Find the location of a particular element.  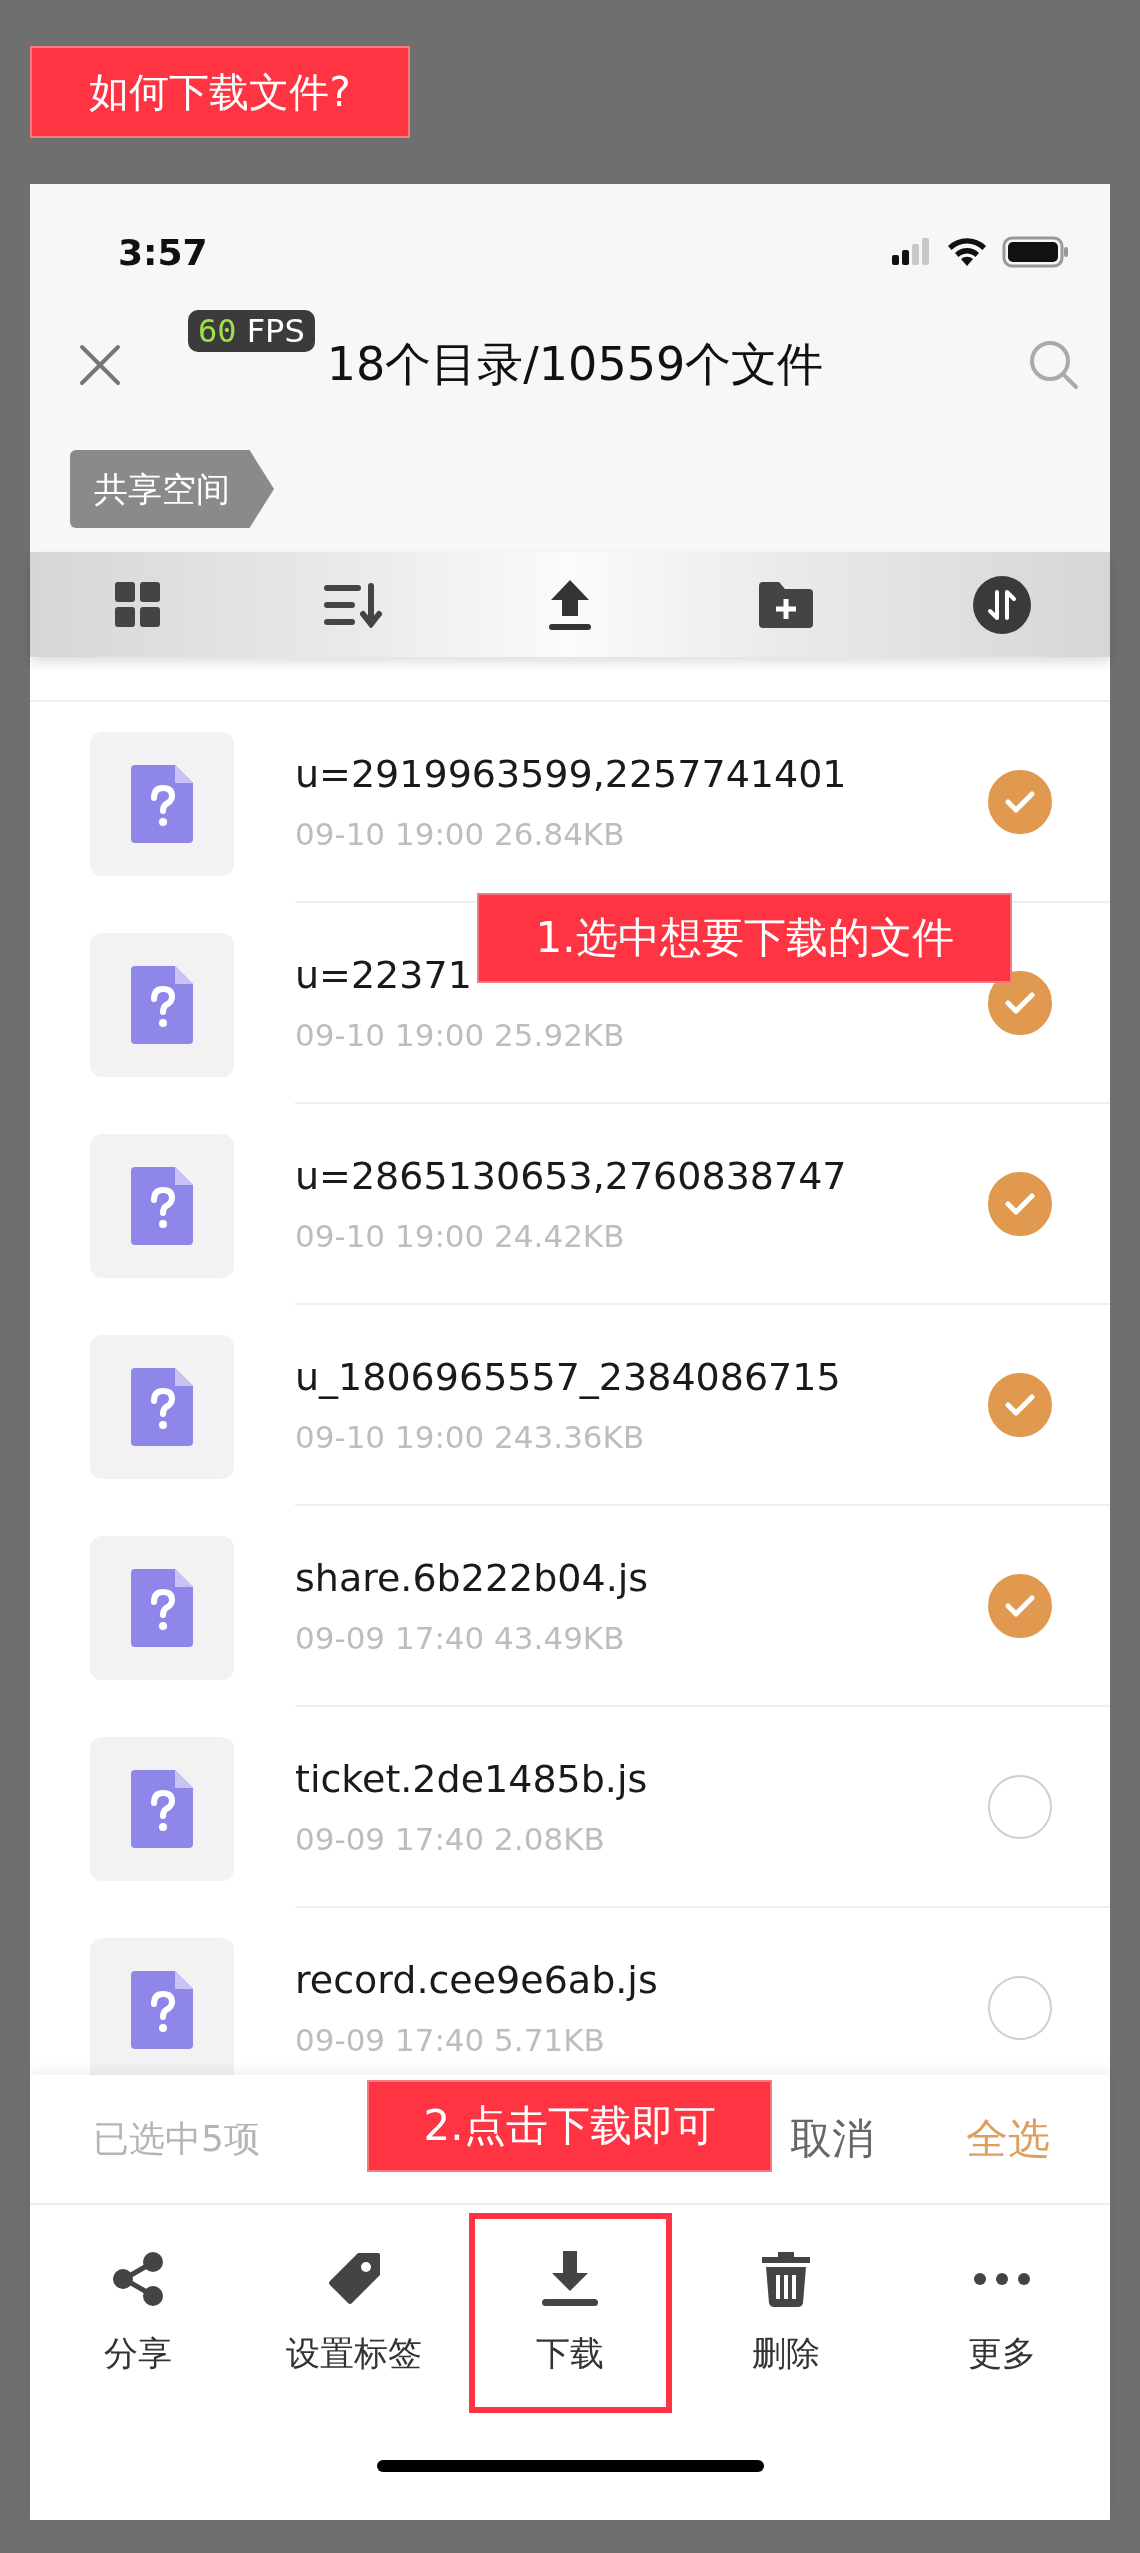

file-name: share.6b222b04.js is located at coordinates (472, 1577).